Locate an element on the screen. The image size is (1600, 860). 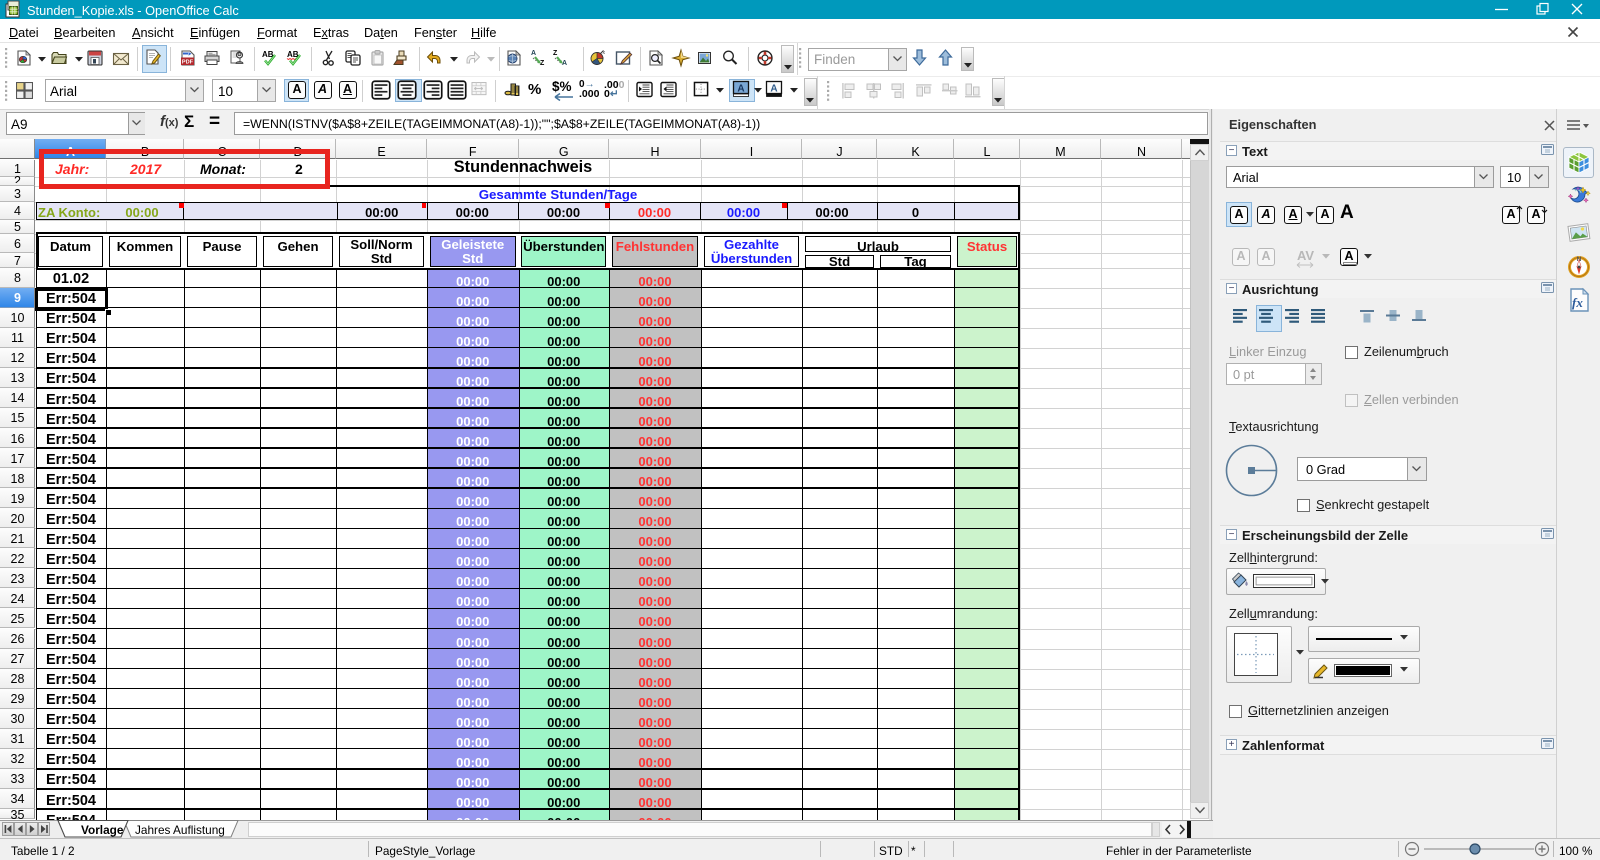
svg-text: PDF is located at coordinates (188, 63).